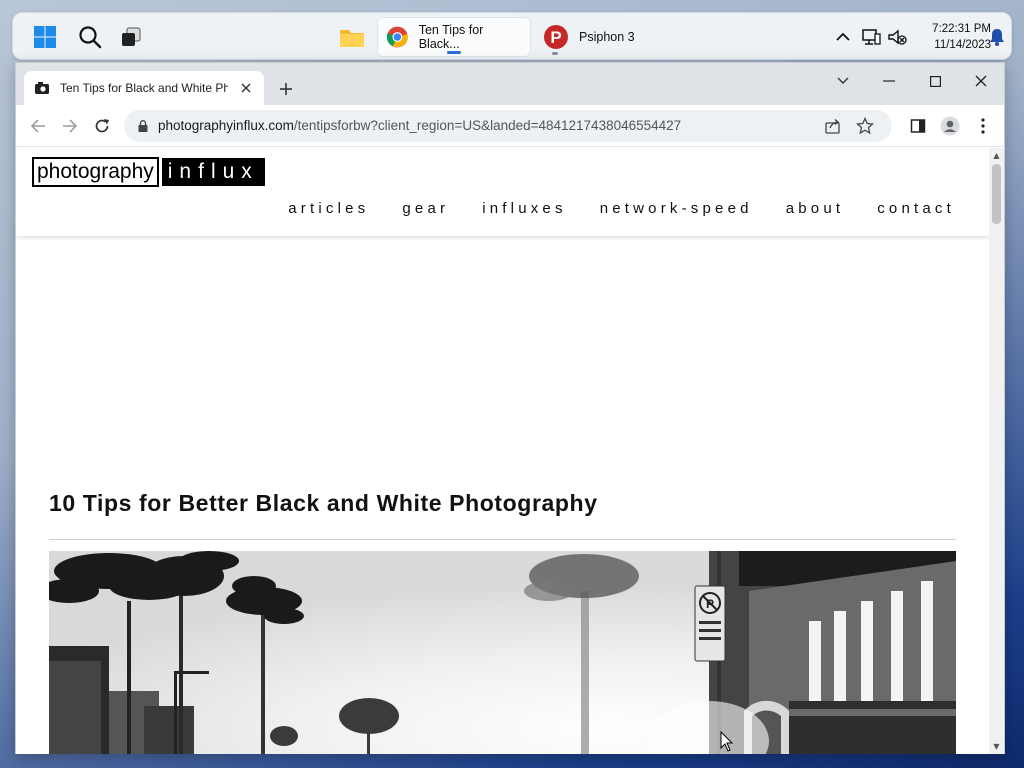  Describe the element at coordinates (996, 451) in the screenshot. I see `page-scrollbar: ▲ ▼` at that location.